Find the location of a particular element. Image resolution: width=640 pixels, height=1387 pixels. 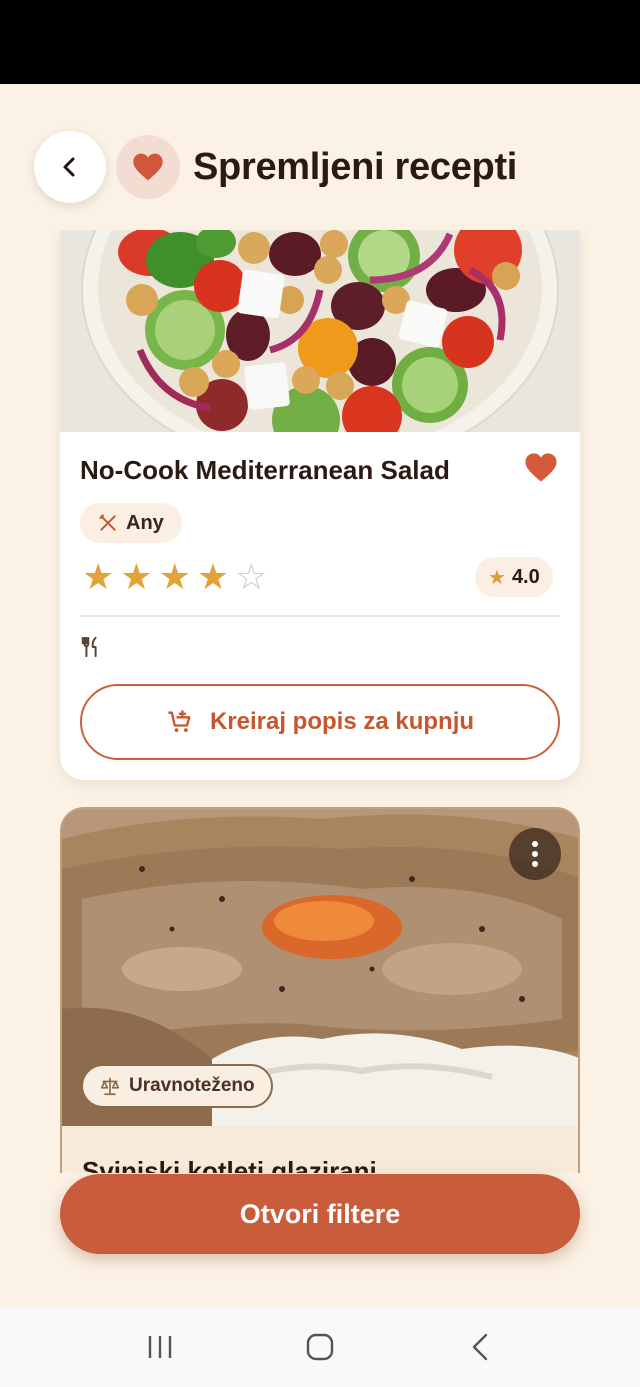

fork-knife-icon is located at coordinates (91, 650).